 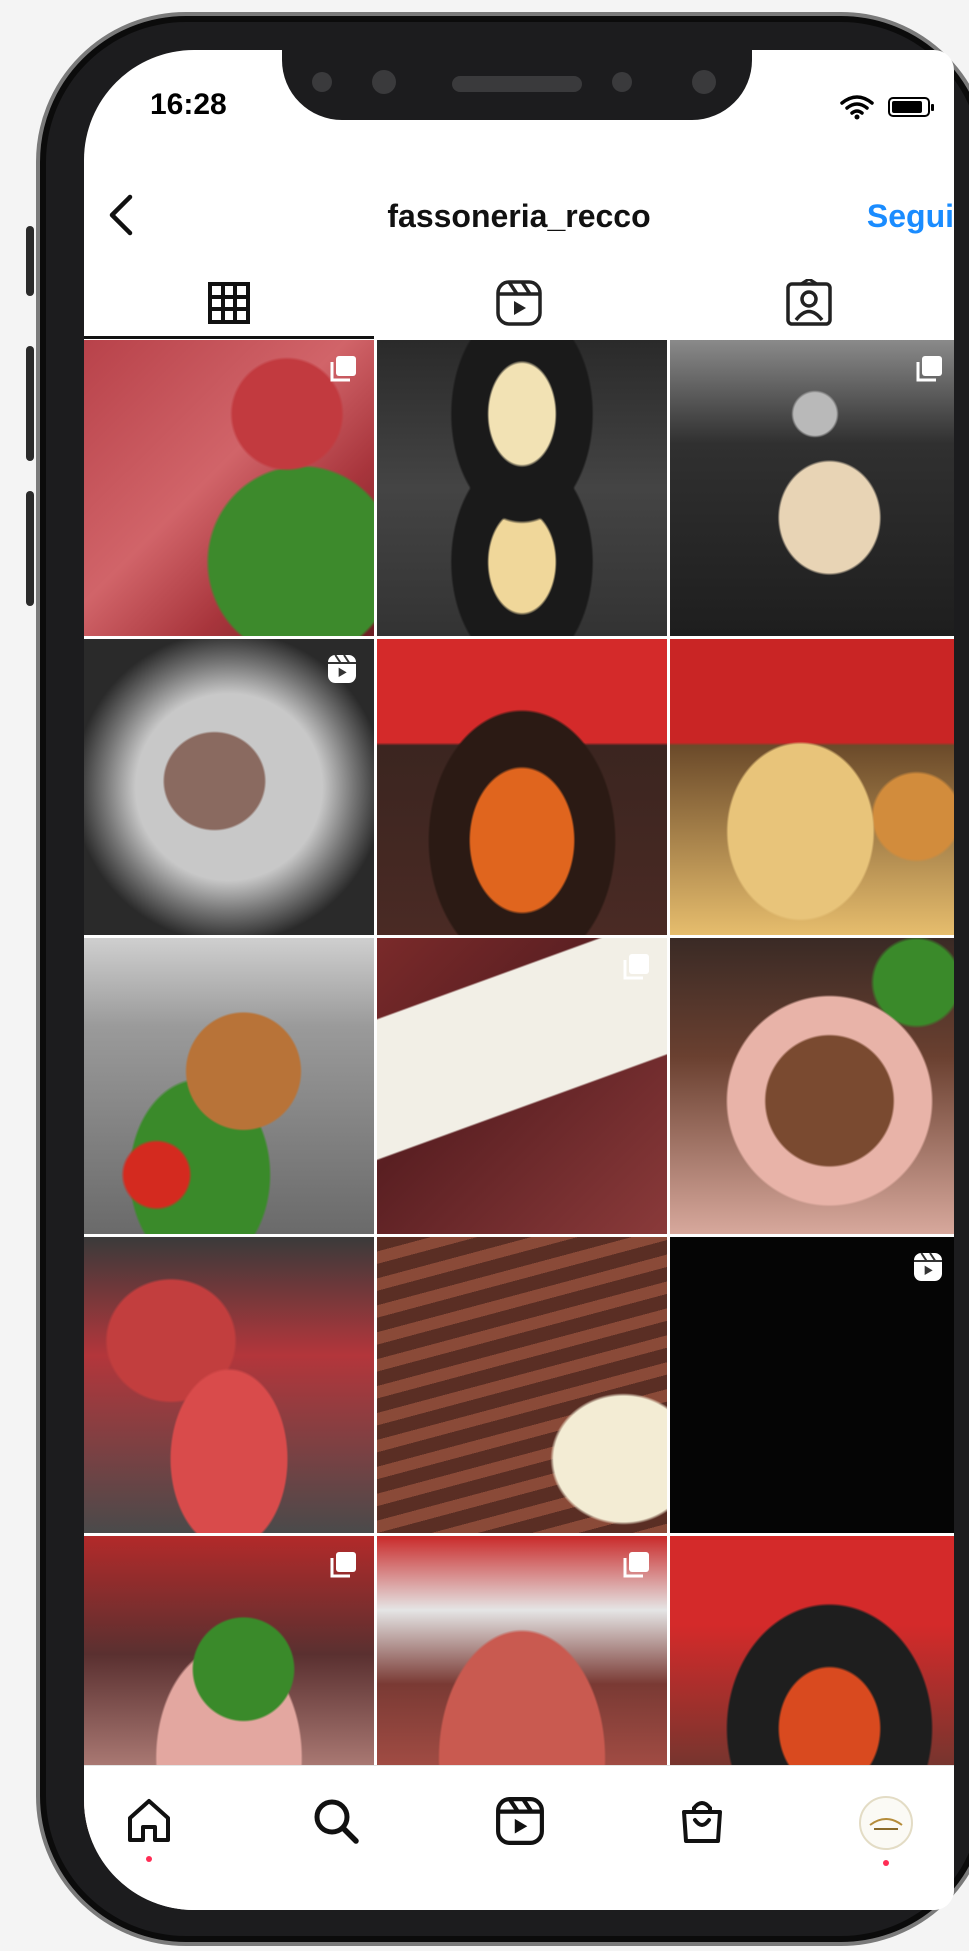 I want to click on bottom-nav, so click(x=519, y=1837).